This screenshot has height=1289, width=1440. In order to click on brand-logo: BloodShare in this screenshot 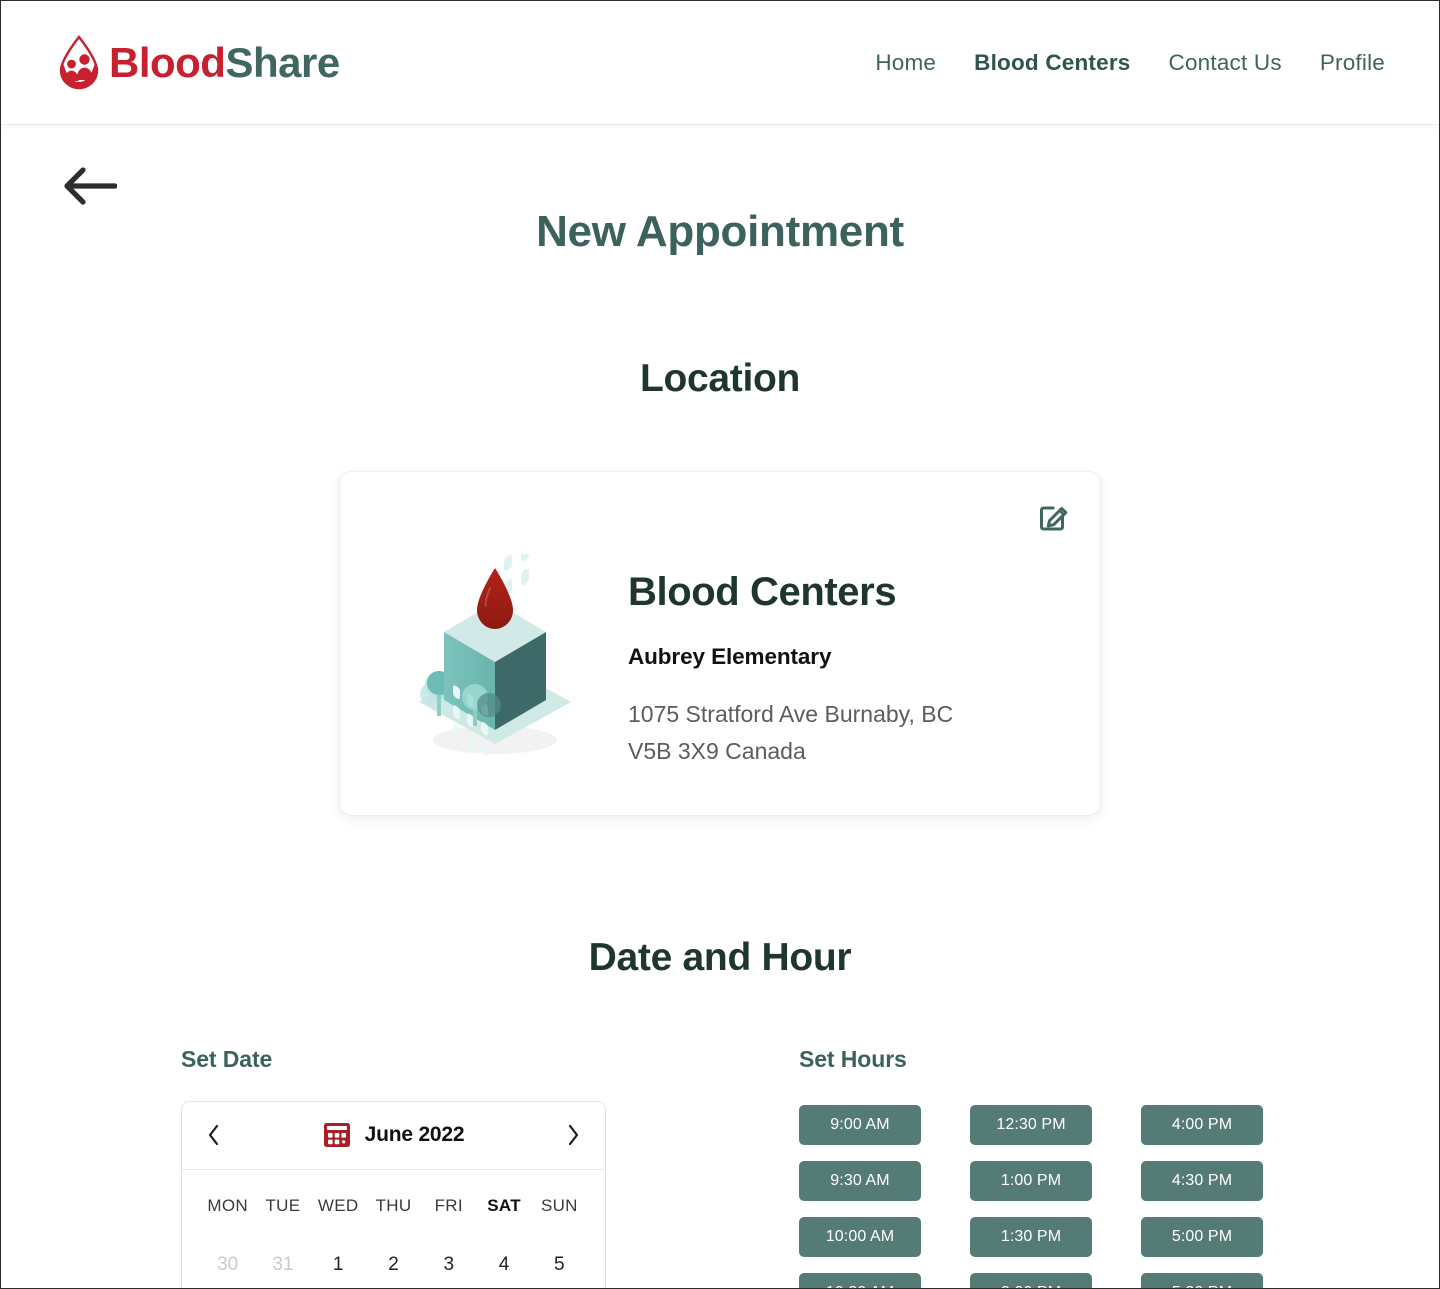, I will do `click(197, 62)`.